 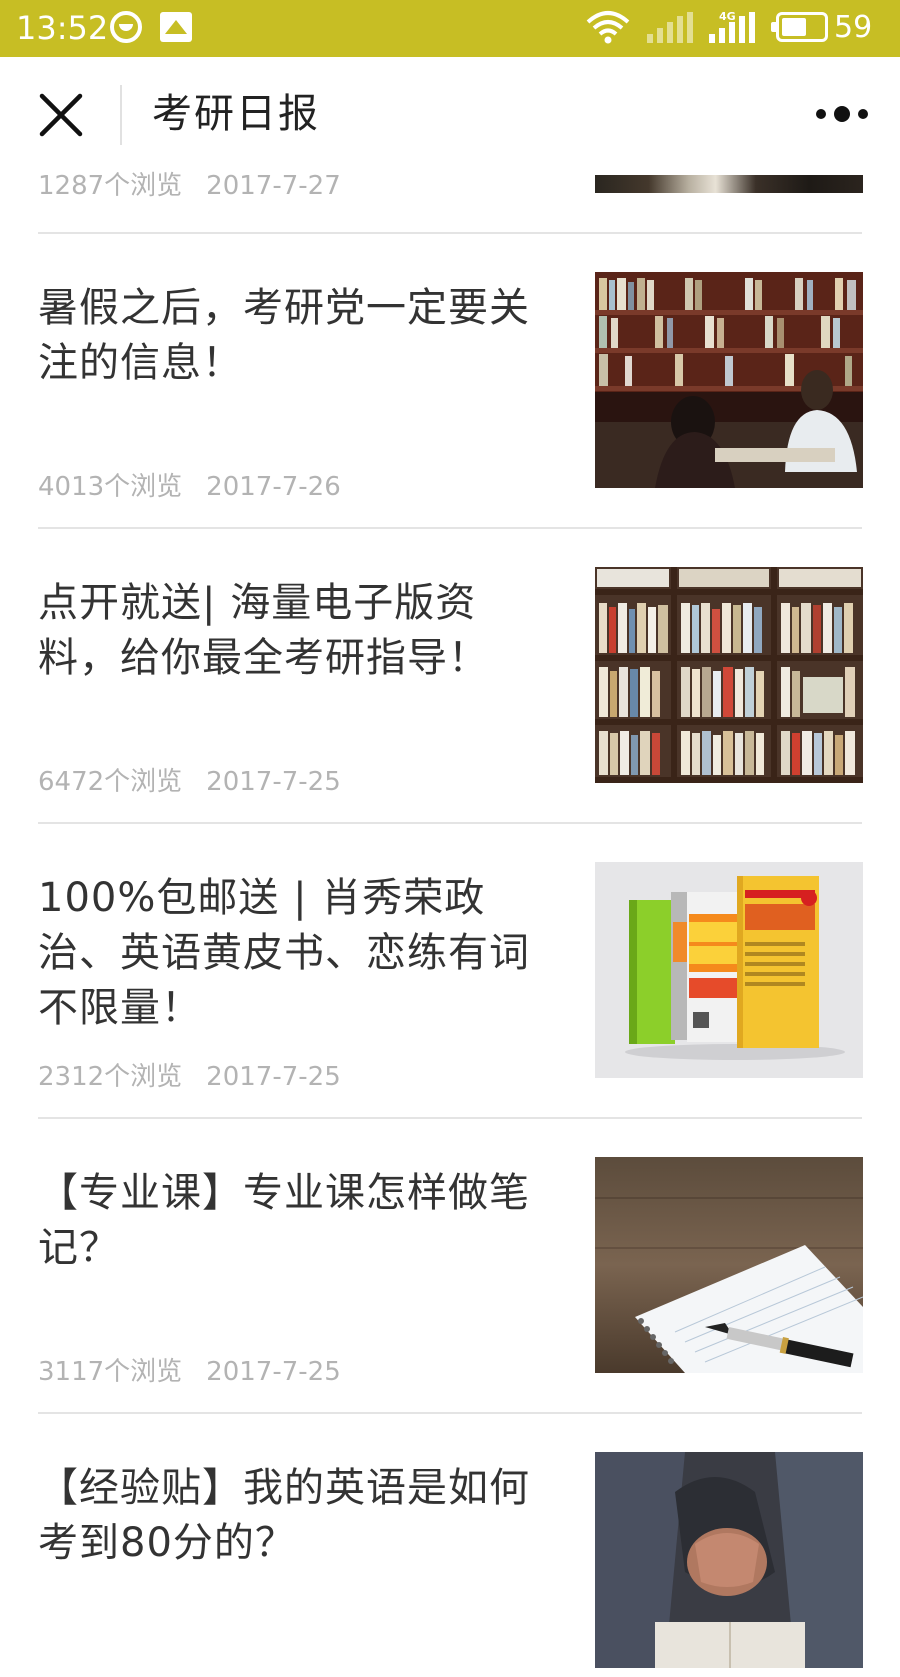 I want to click on partial-item-meta: 1287个浏览 2017-7-27, so click(x=189, y=186).